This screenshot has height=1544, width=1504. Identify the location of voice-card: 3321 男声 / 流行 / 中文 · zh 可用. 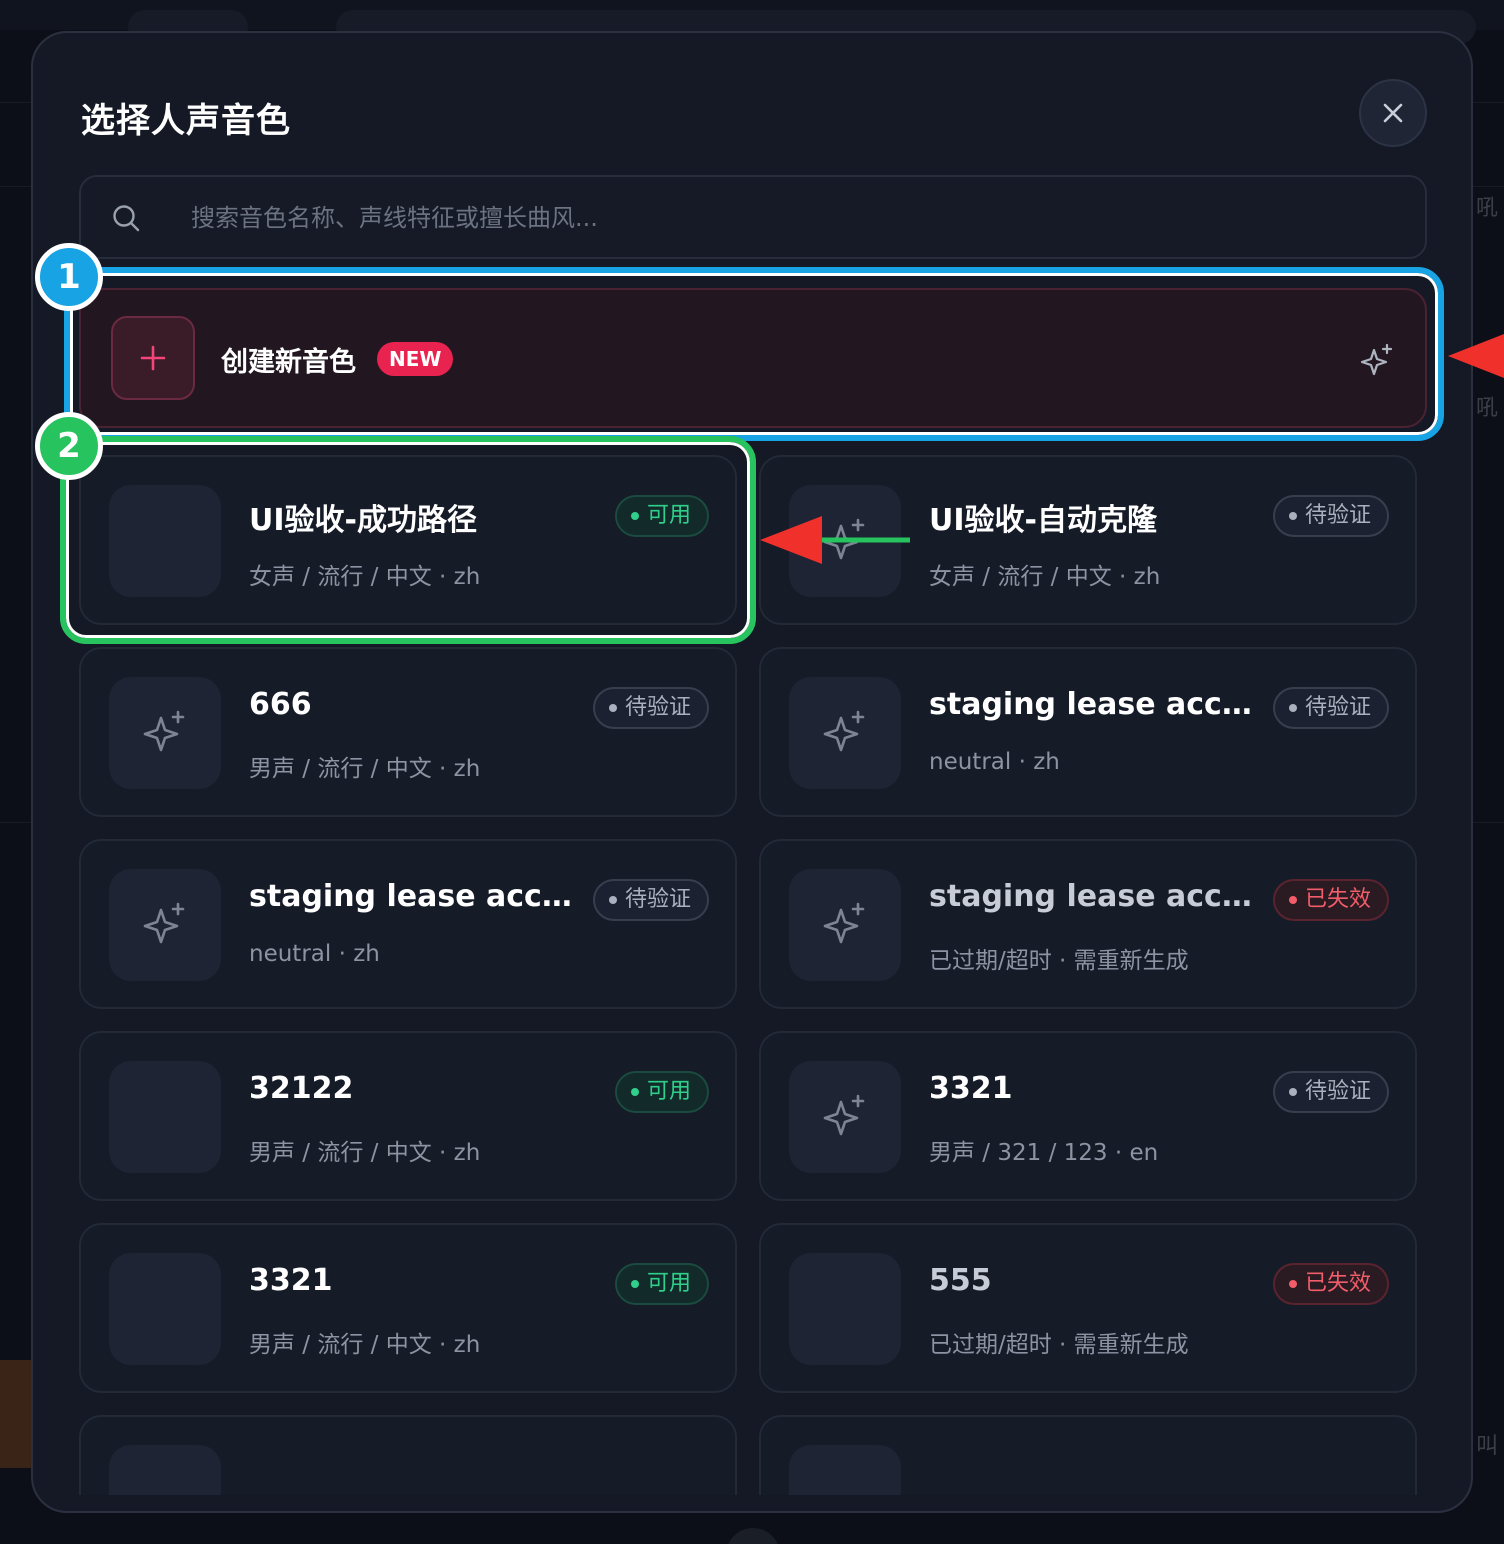
(408, 1308).